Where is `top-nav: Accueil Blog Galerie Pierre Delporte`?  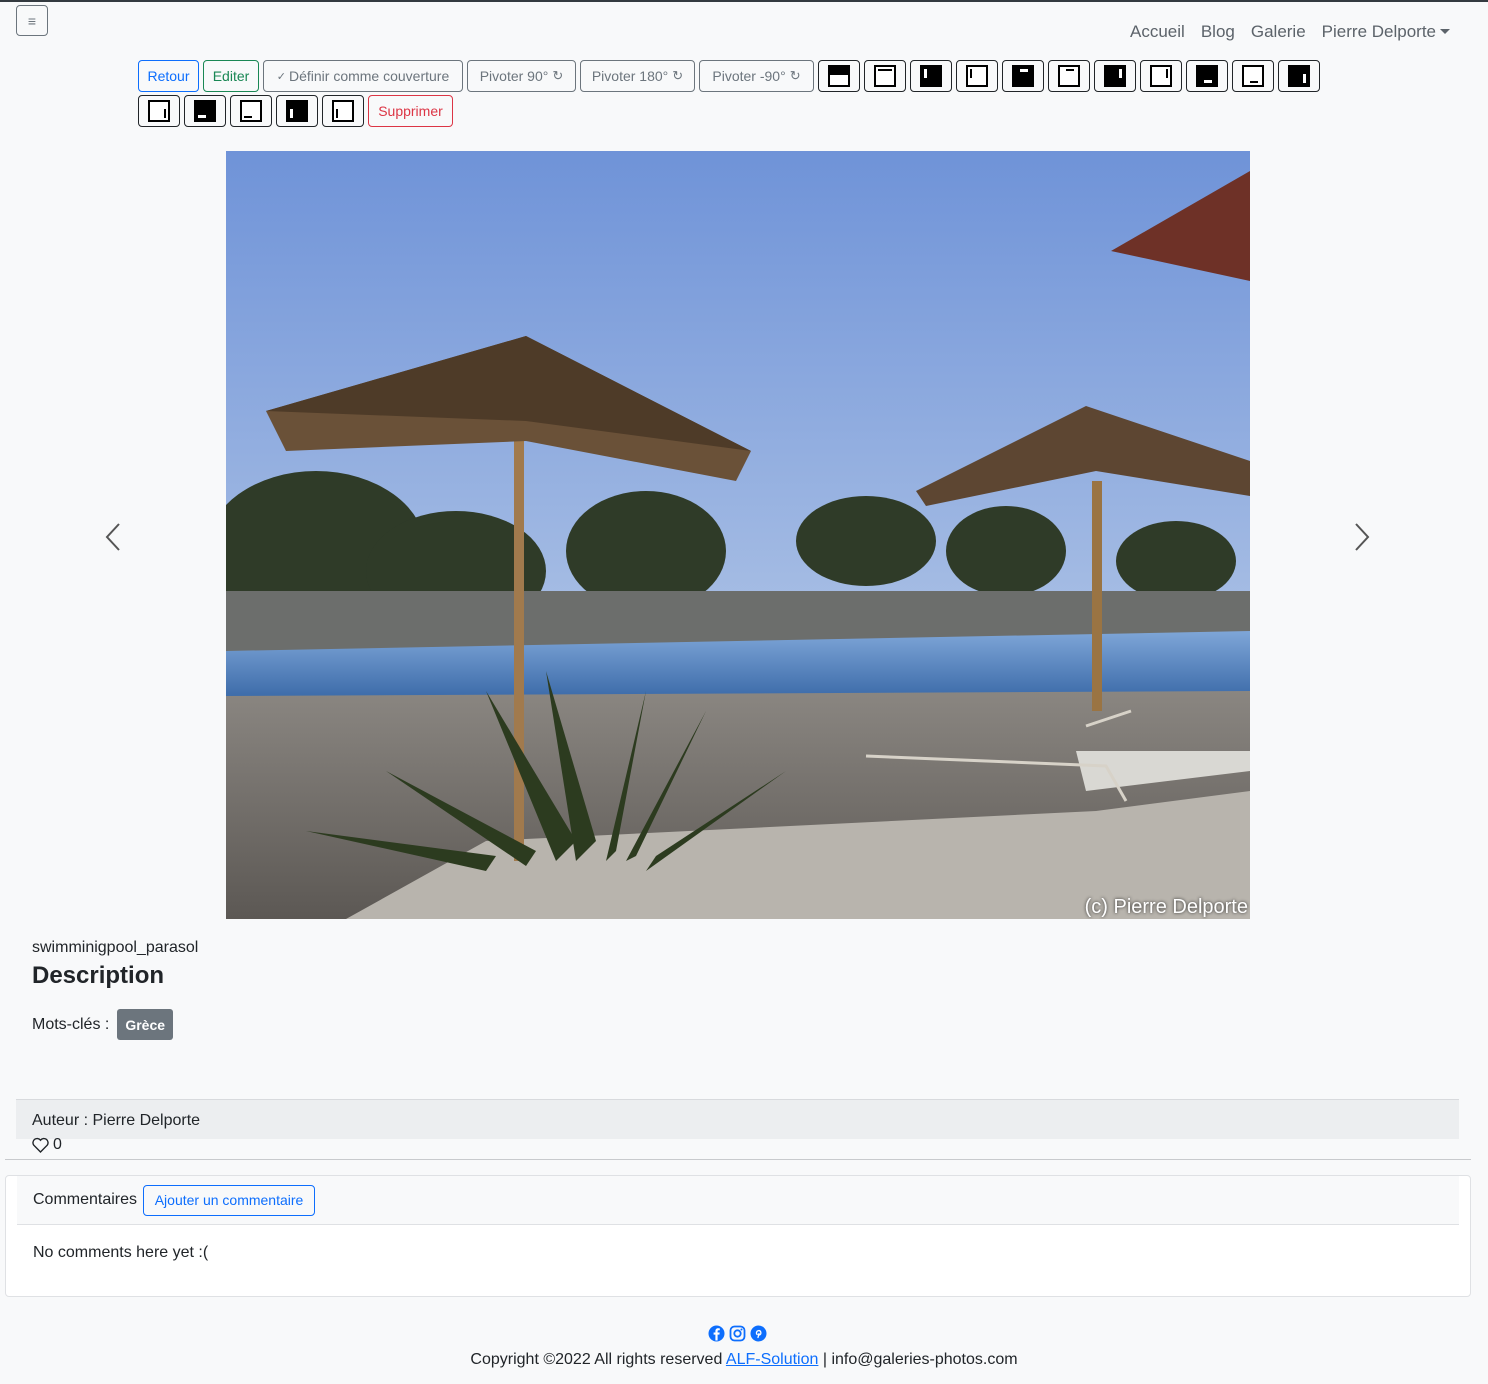
top-nav: Accueil Blog Galerie Pierre Delporte is located at coordinates (1290, 32).